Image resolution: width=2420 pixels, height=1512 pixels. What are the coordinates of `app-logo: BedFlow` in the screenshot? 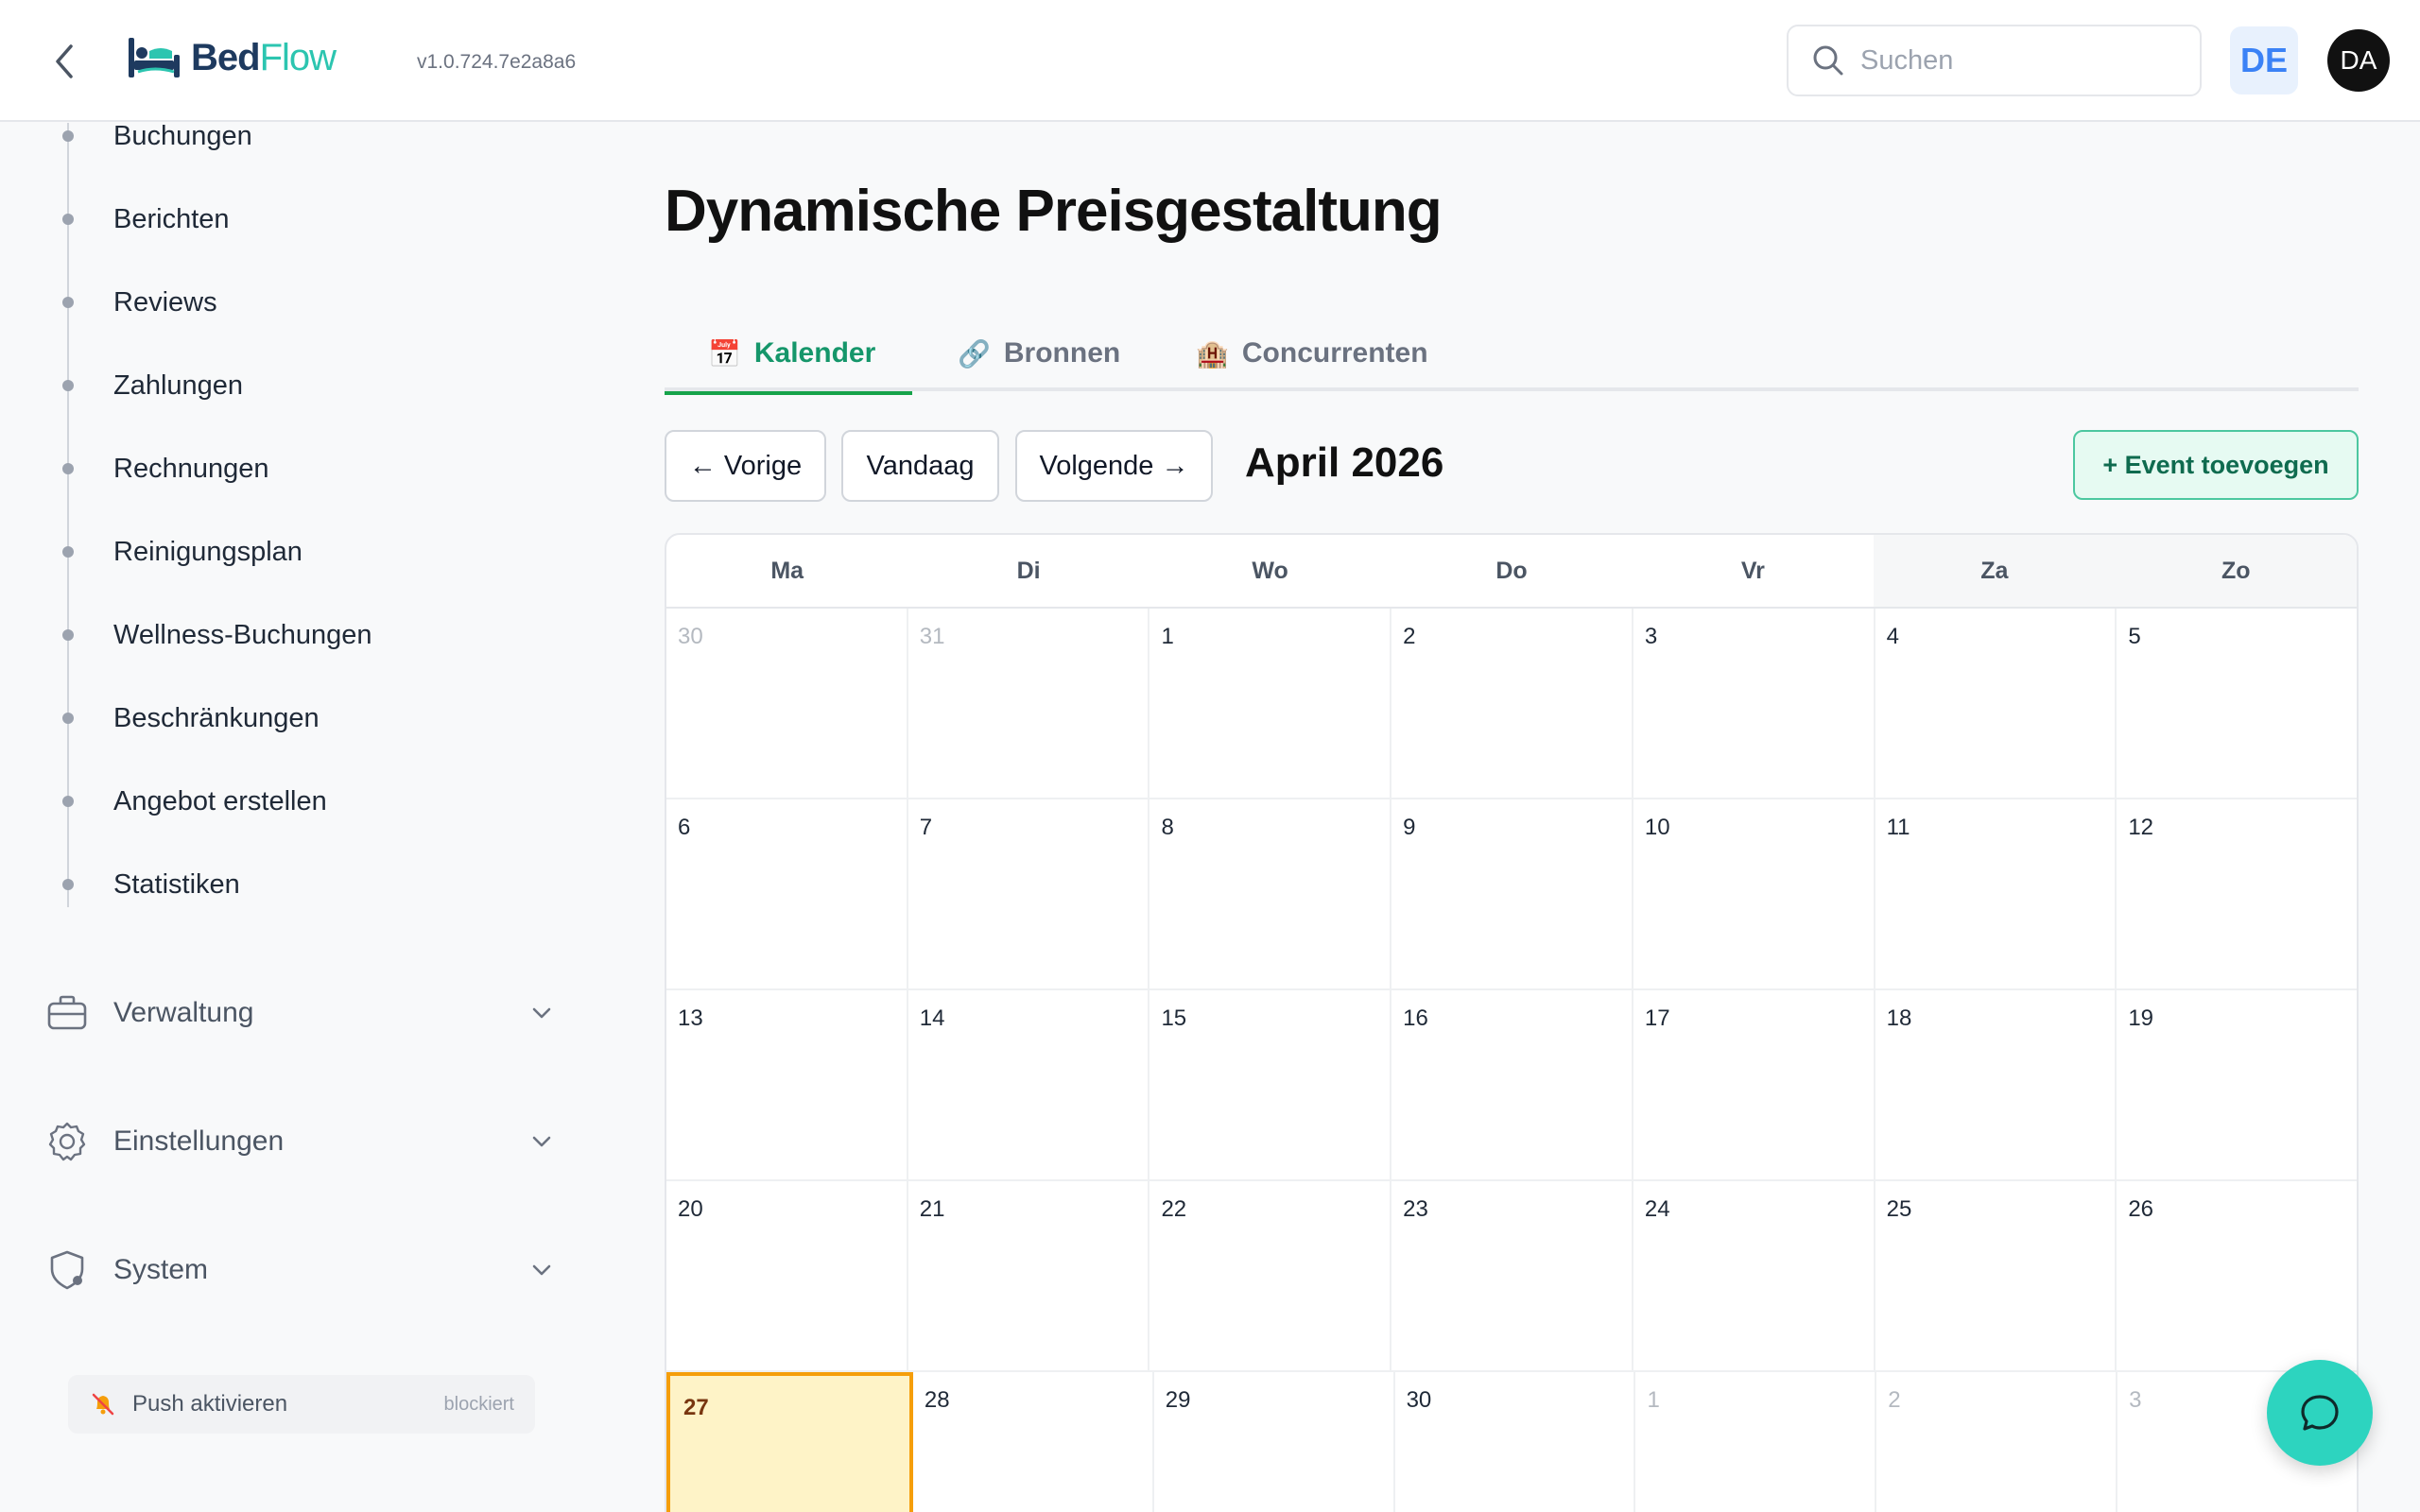 It's located at (232, 57).